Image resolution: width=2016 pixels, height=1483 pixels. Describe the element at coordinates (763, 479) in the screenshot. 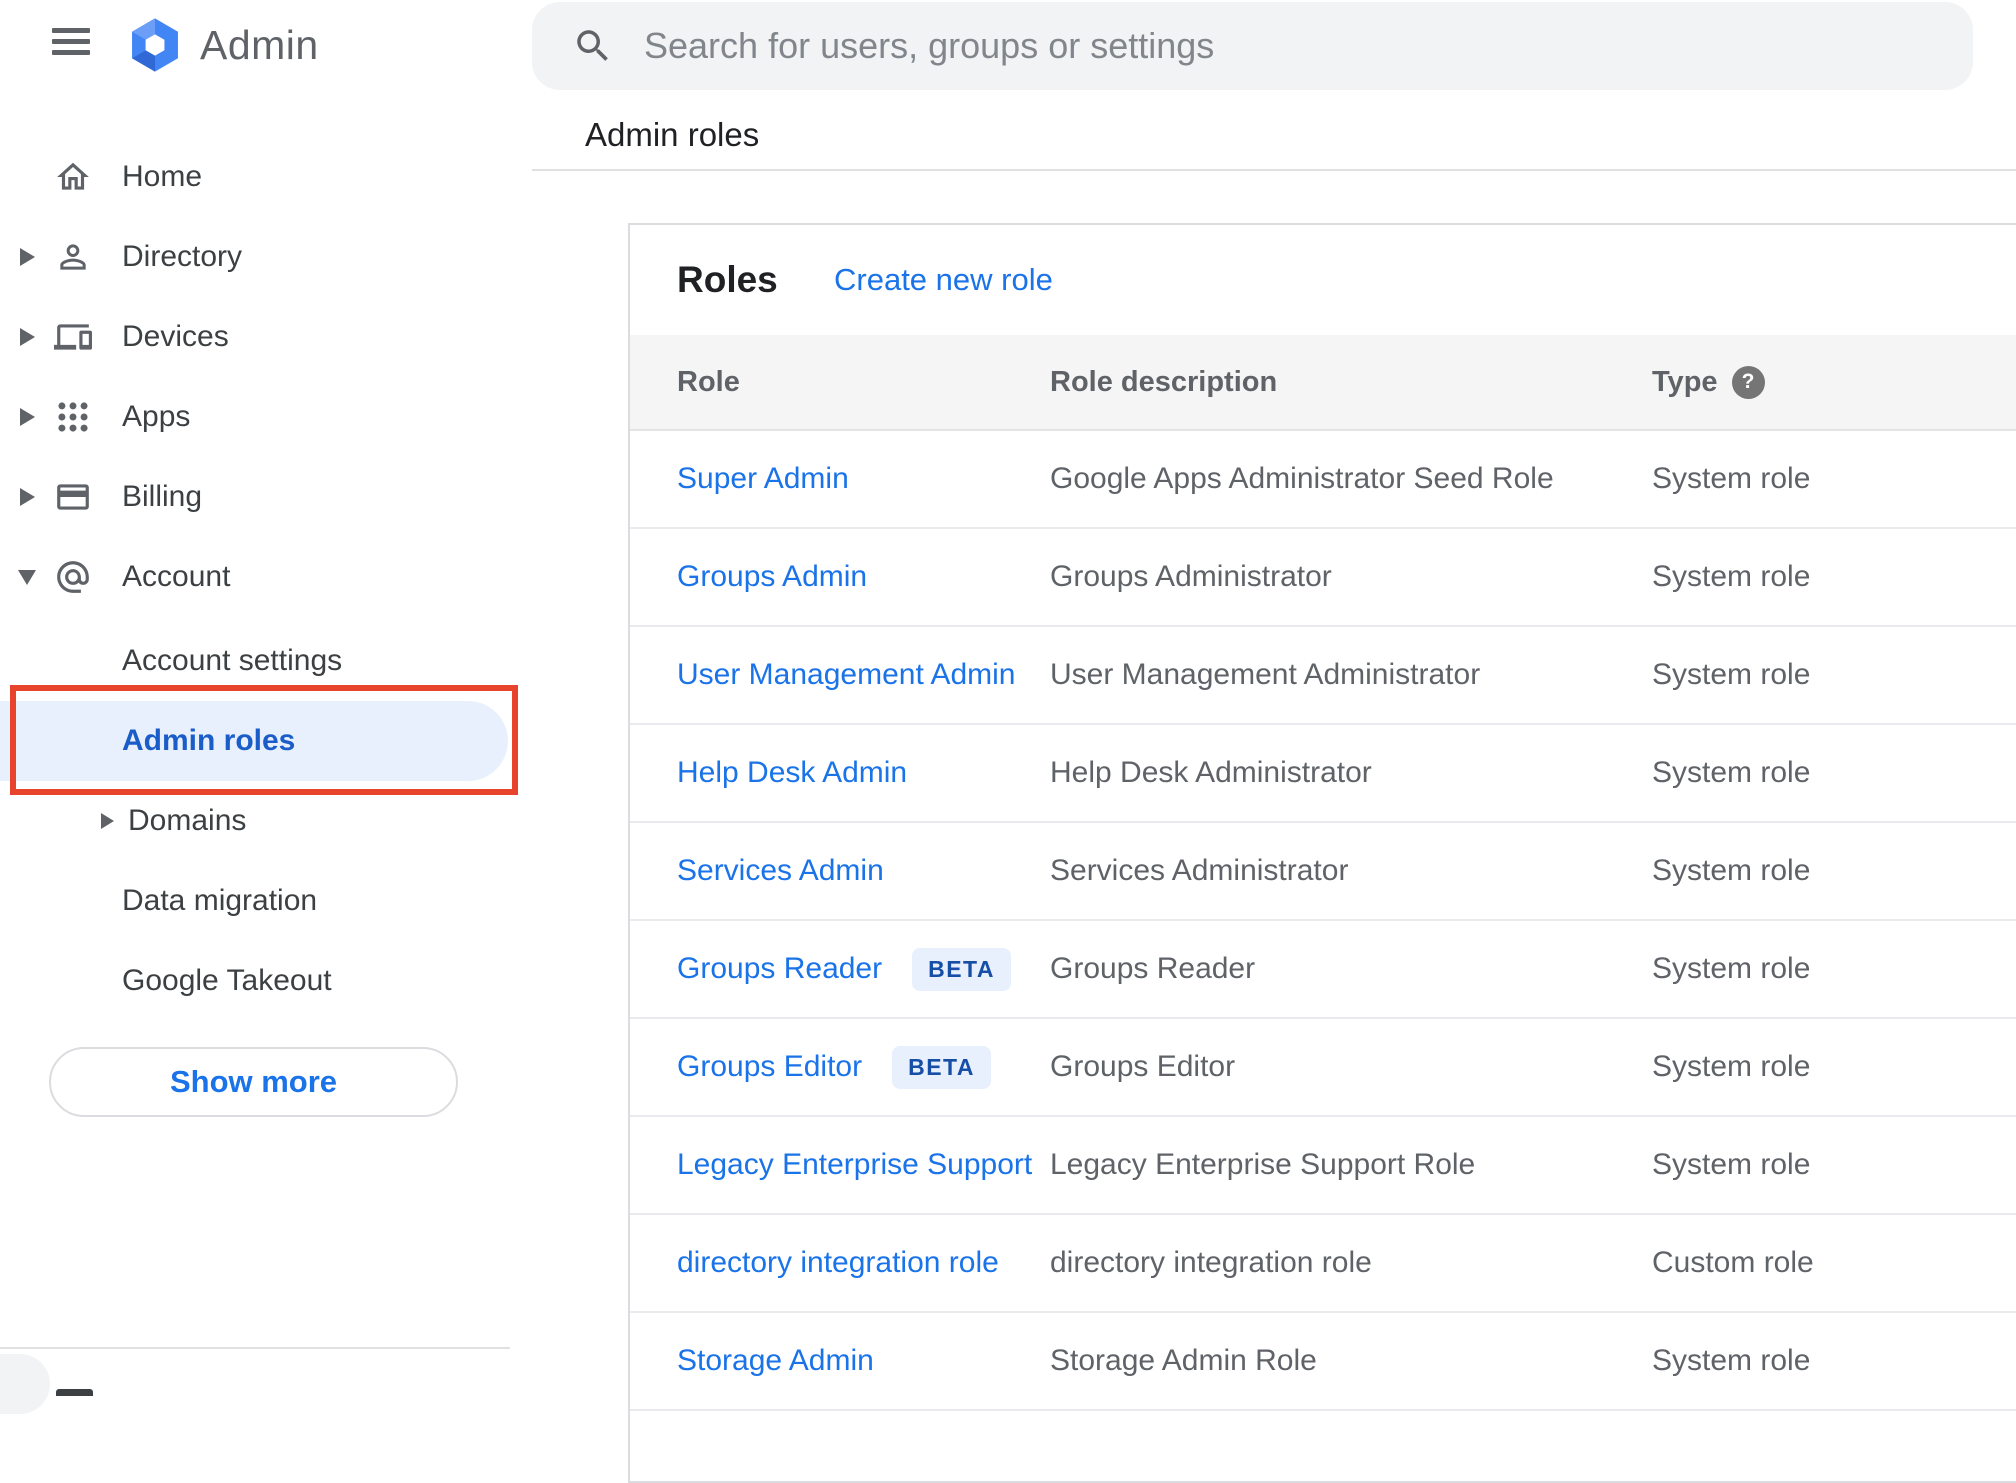

I see `role-link: Super Admin` at that location.